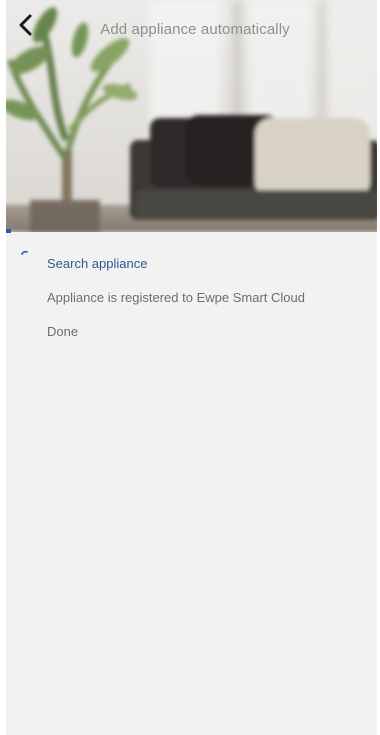 The width and height of the screenshot is (380, 735). What do you see at coordinates (190, 331) in the screenshot?
I see `step-done: Done` at bounding box center [190, 331].